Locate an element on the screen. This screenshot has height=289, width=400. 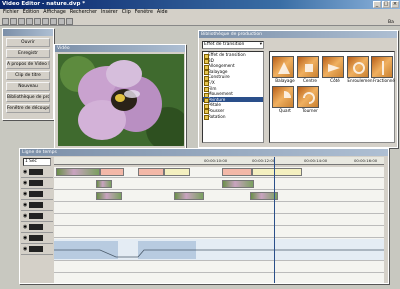
track-music is located at coordinates (219, 267).